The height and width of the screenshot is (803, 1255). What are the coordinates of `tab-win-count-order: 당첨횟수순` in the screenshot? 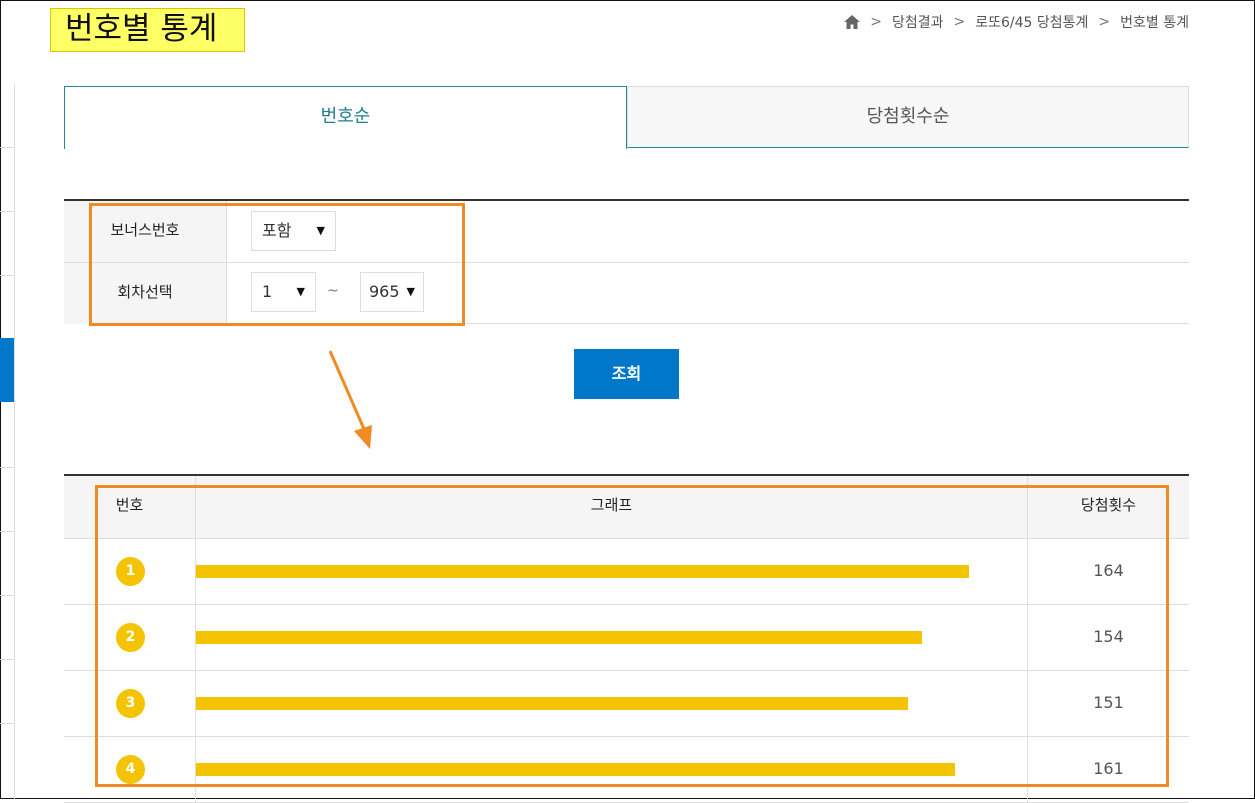 It's located at (908, 117).